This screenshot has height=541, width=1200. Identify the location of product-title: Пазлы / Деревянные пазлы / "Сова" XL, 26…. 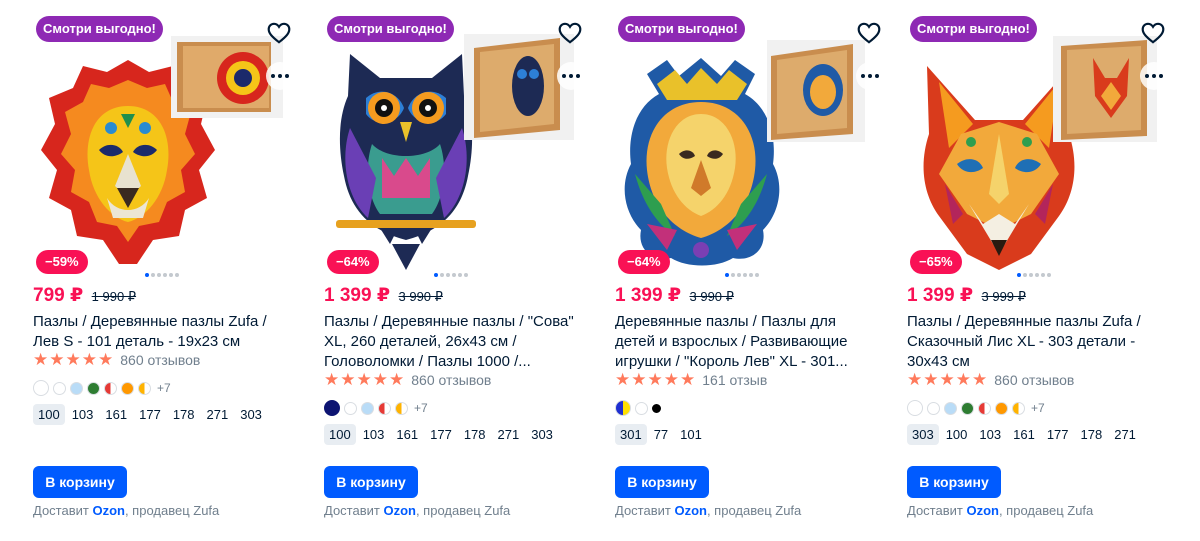
(455, 342).